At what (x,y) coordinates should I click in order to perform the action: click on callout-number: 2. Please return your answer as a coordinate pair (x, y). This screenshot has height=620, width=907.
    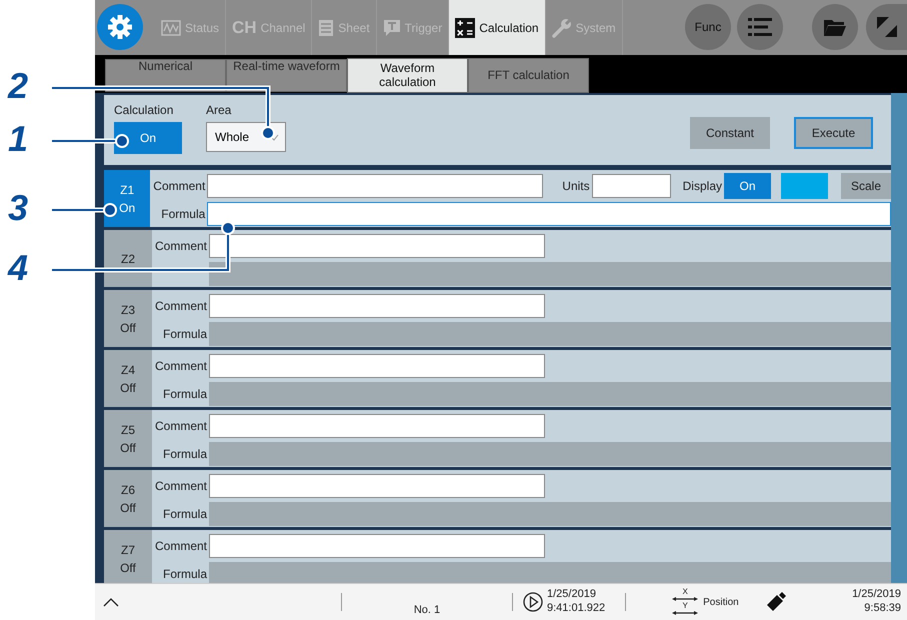
    Looking at the image, I should click on (18, 86).